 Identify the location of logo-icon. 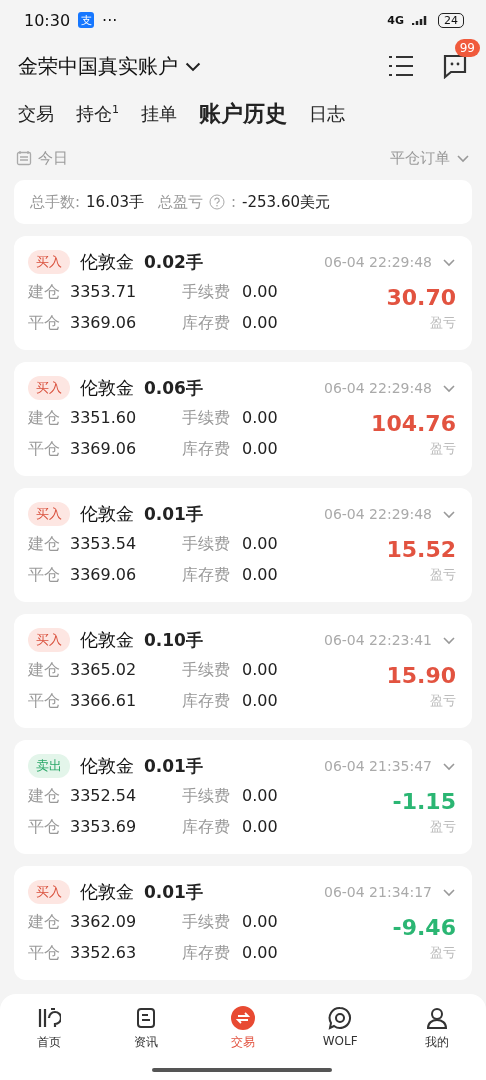
(48, 1018).